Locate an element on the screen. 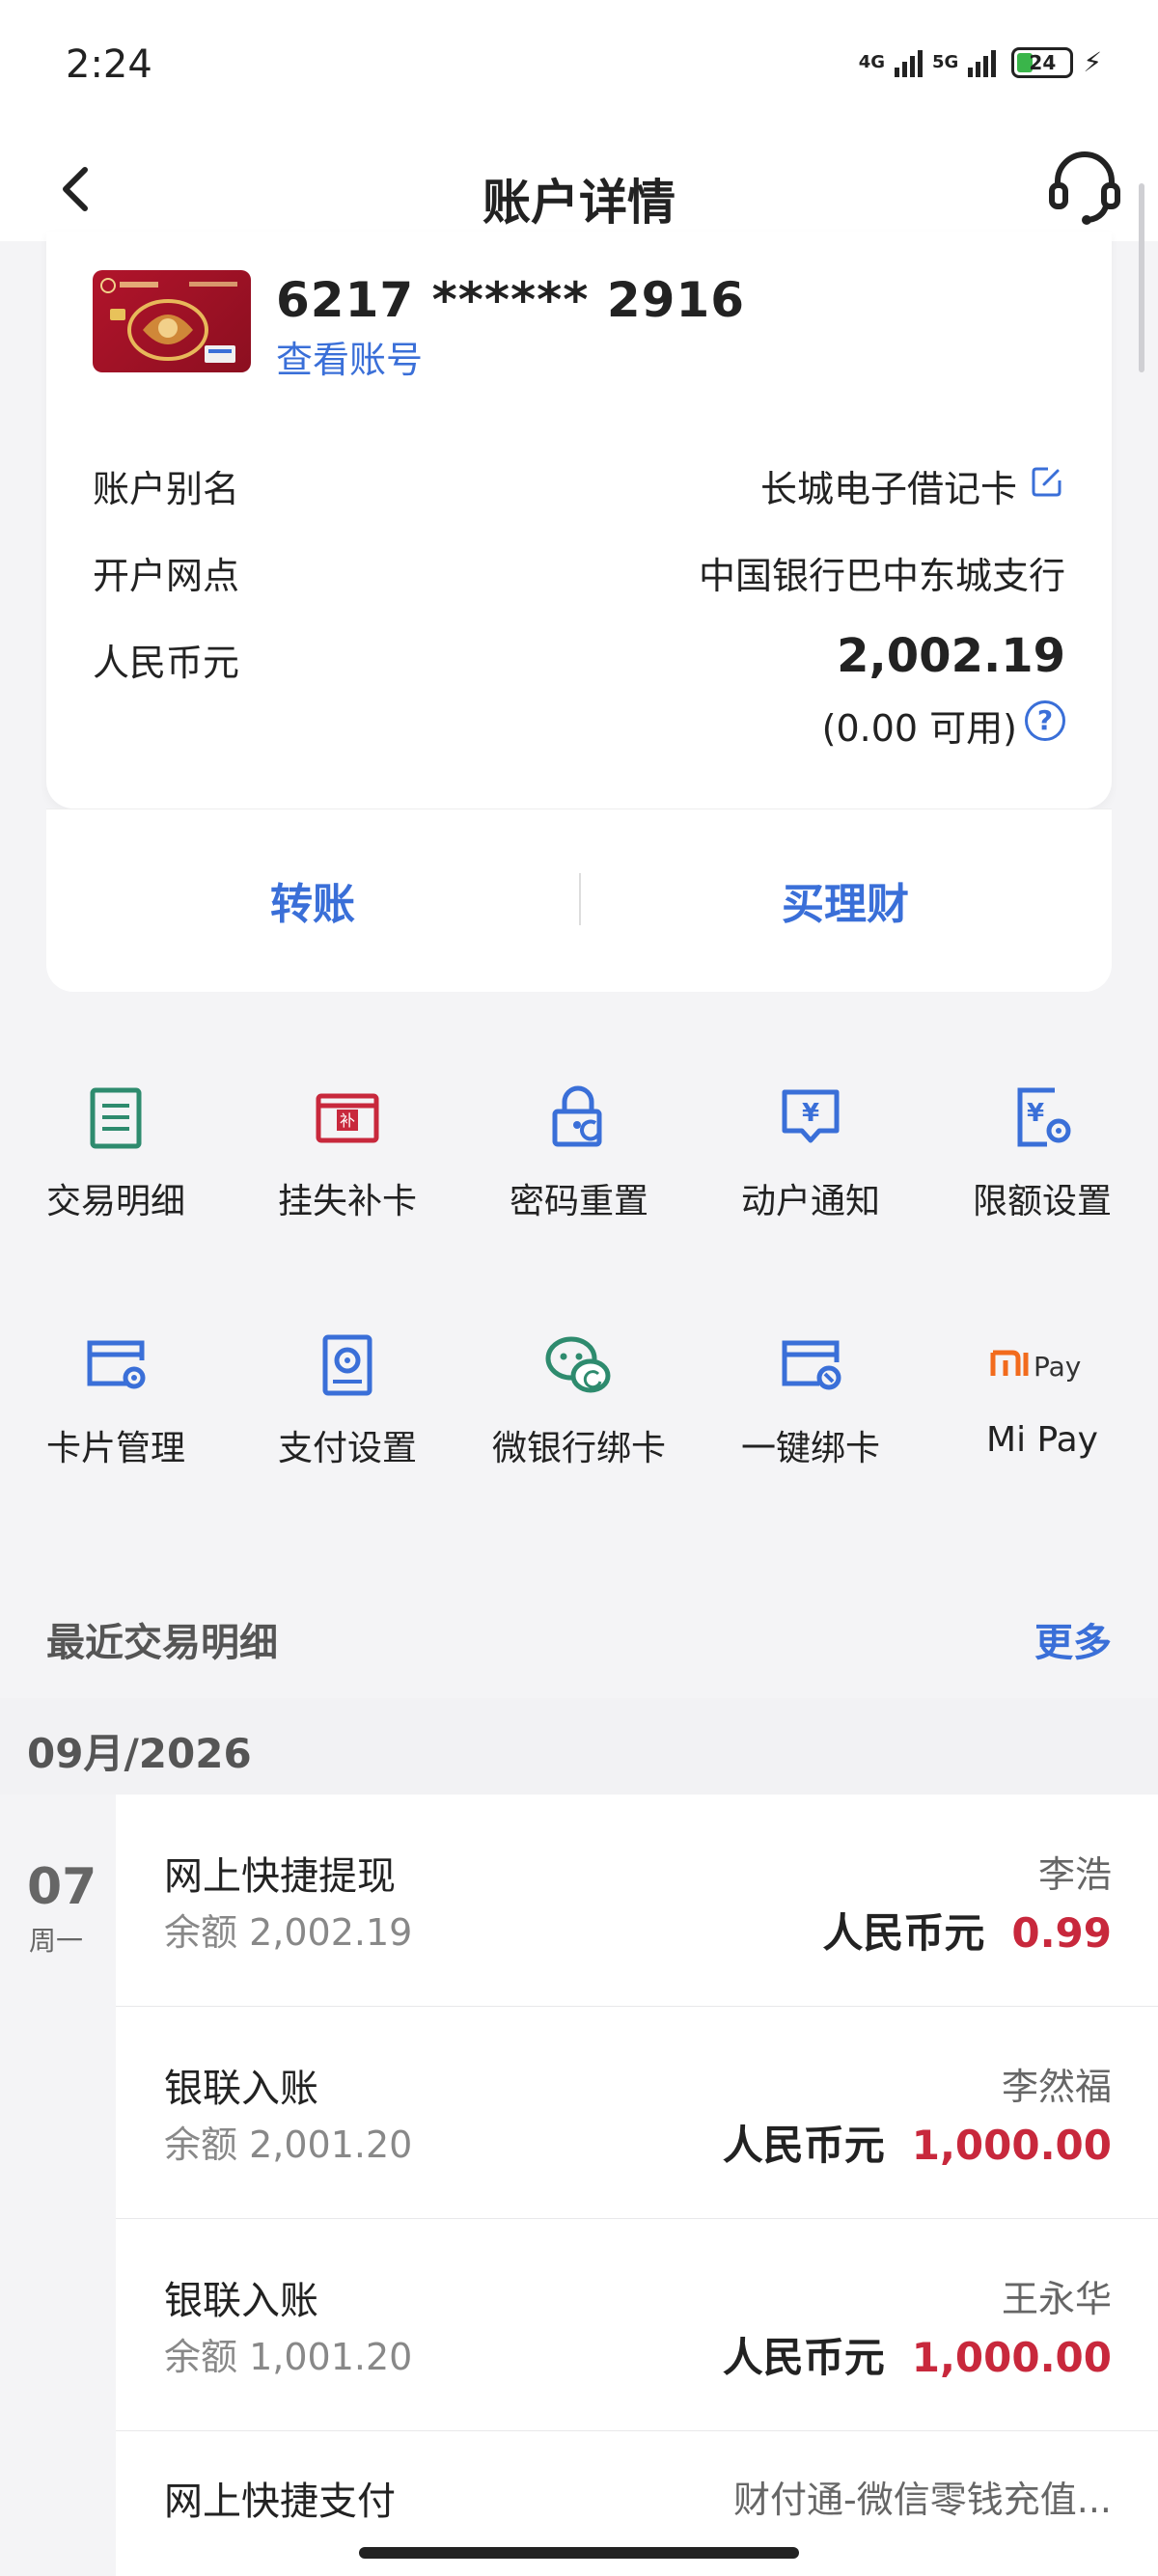 The image size is (1158, 2576). transaction-balance: 余额 1,001.20 is located at coordinates (288, 2357).